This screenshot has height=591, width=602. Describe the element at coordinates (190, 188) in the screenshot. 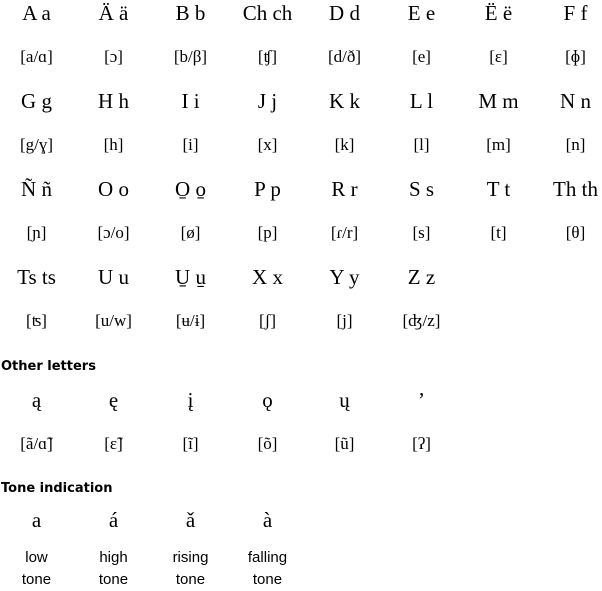

I see `letter-cell: O̱ o̱` at that location.